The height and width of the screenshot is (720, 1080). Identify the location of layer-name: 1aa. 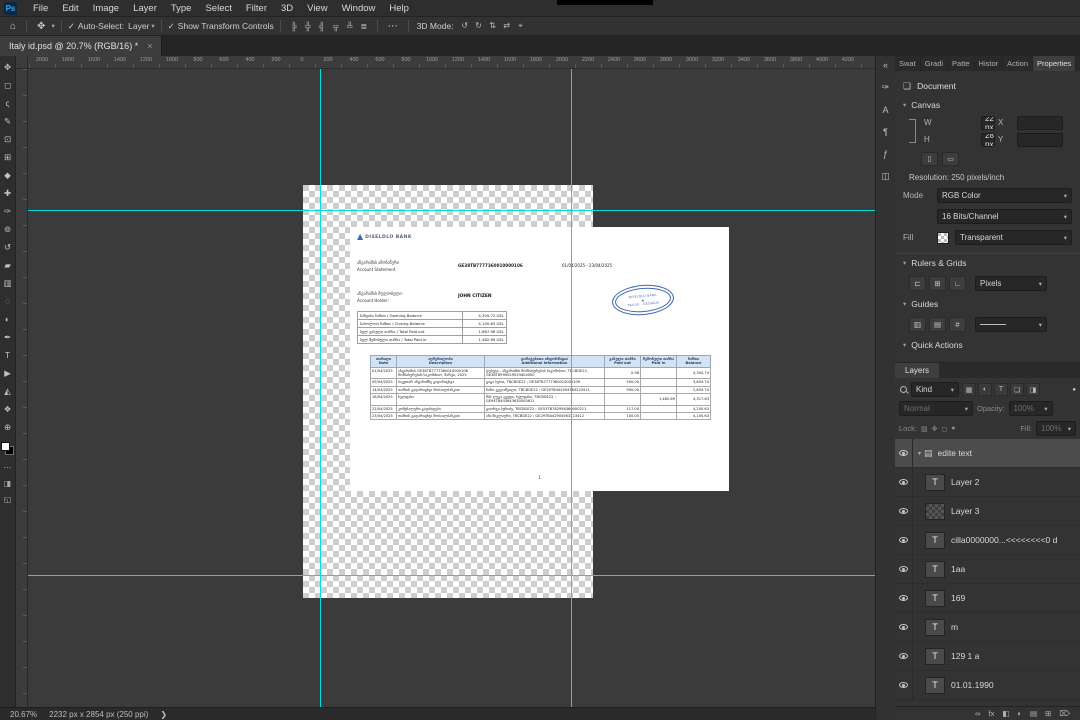
(958, 569).